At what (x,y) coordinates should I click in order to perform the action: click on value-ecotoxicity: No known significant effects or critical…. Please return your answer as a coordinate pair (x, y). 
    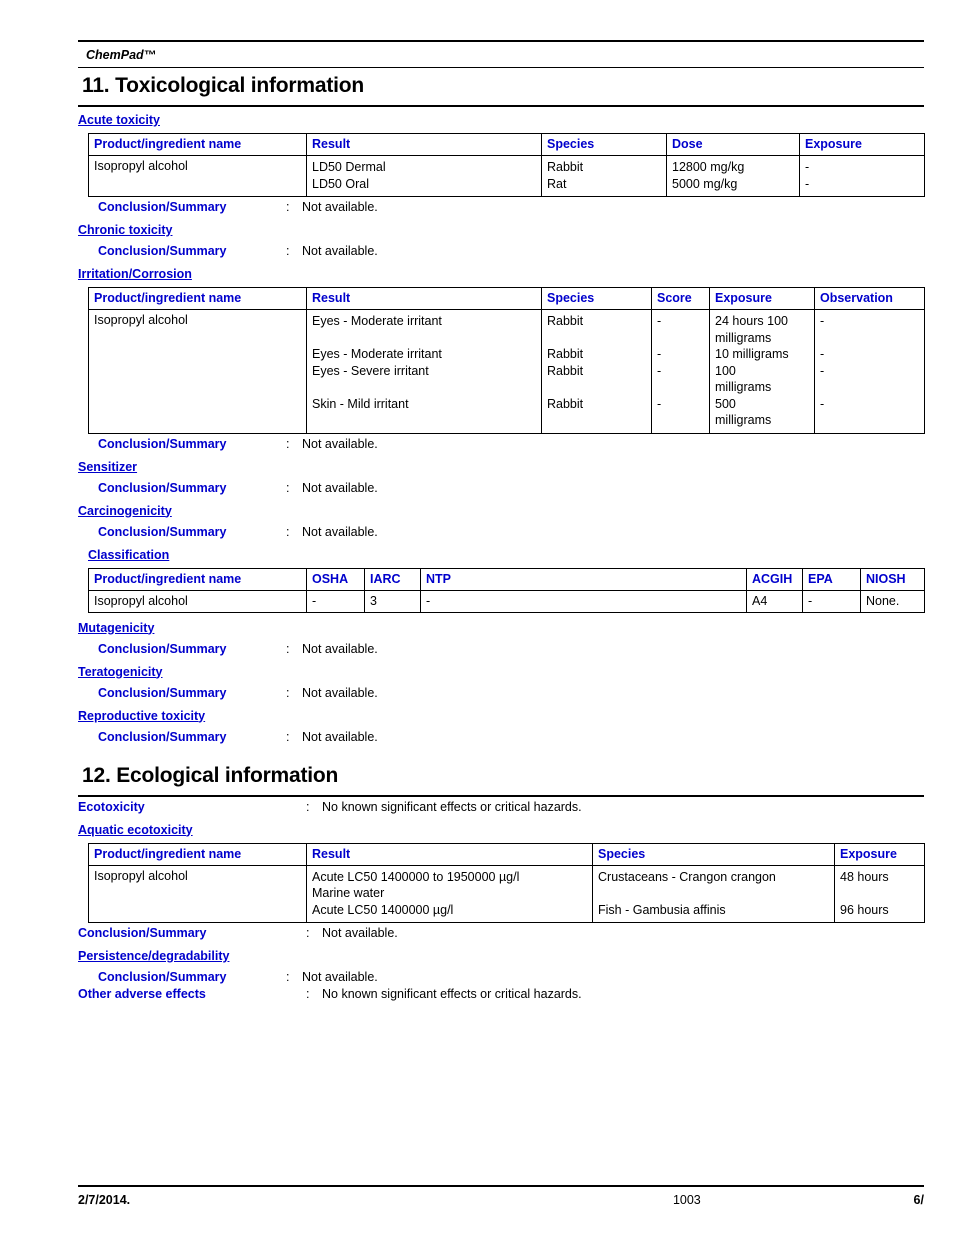
    Looking at the image, I should click on (452, 806).